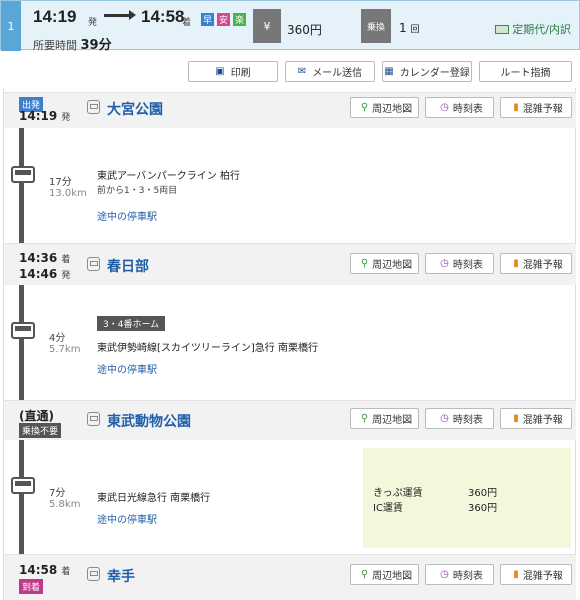 The image size is (580, 600). Describe the element at coordinates (388, 508) in the screenshot. I see `ic-fare-label: IC運賃` at that location.